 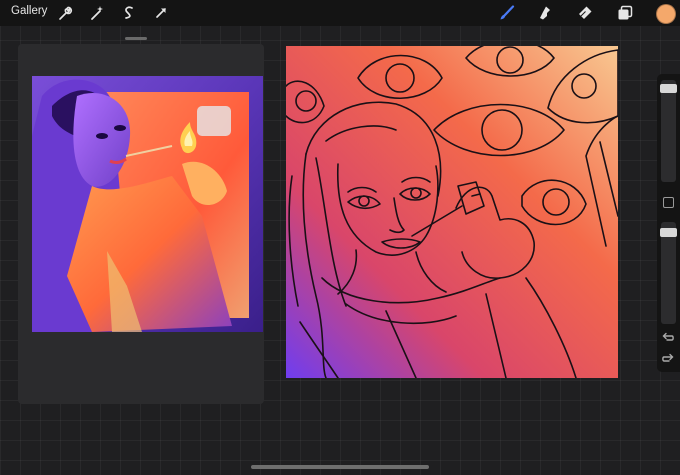 I want to click on sidebar, so click(x=668, y=223).